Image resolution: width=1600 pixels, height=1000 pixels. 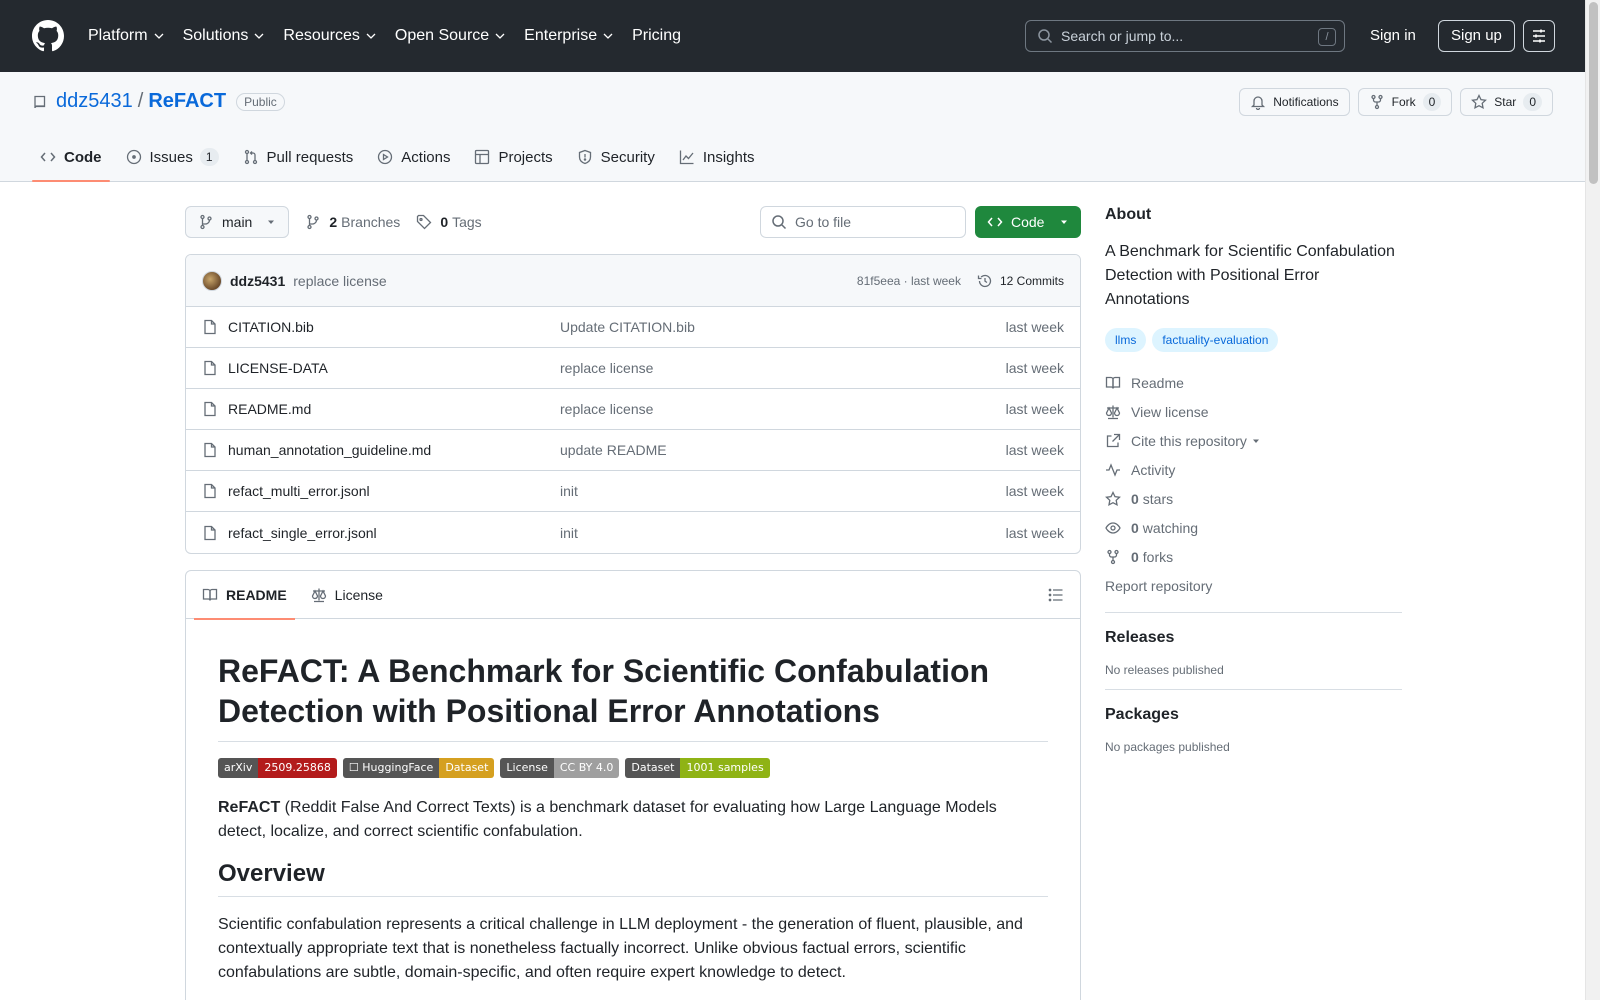 I want to click on commit-message-link: replace license, so click(x=339, y=281).